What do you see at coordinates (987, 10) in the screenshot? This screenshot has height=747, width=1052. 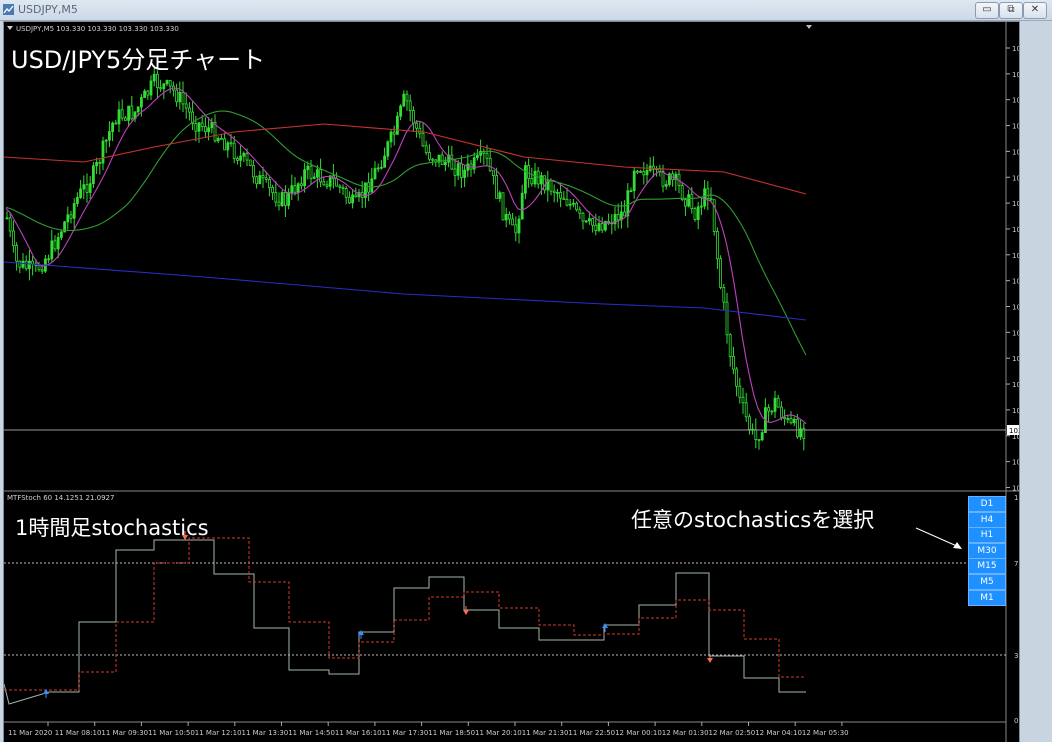 I see `minimize-button: ▭` at bounding box center [987, 10].